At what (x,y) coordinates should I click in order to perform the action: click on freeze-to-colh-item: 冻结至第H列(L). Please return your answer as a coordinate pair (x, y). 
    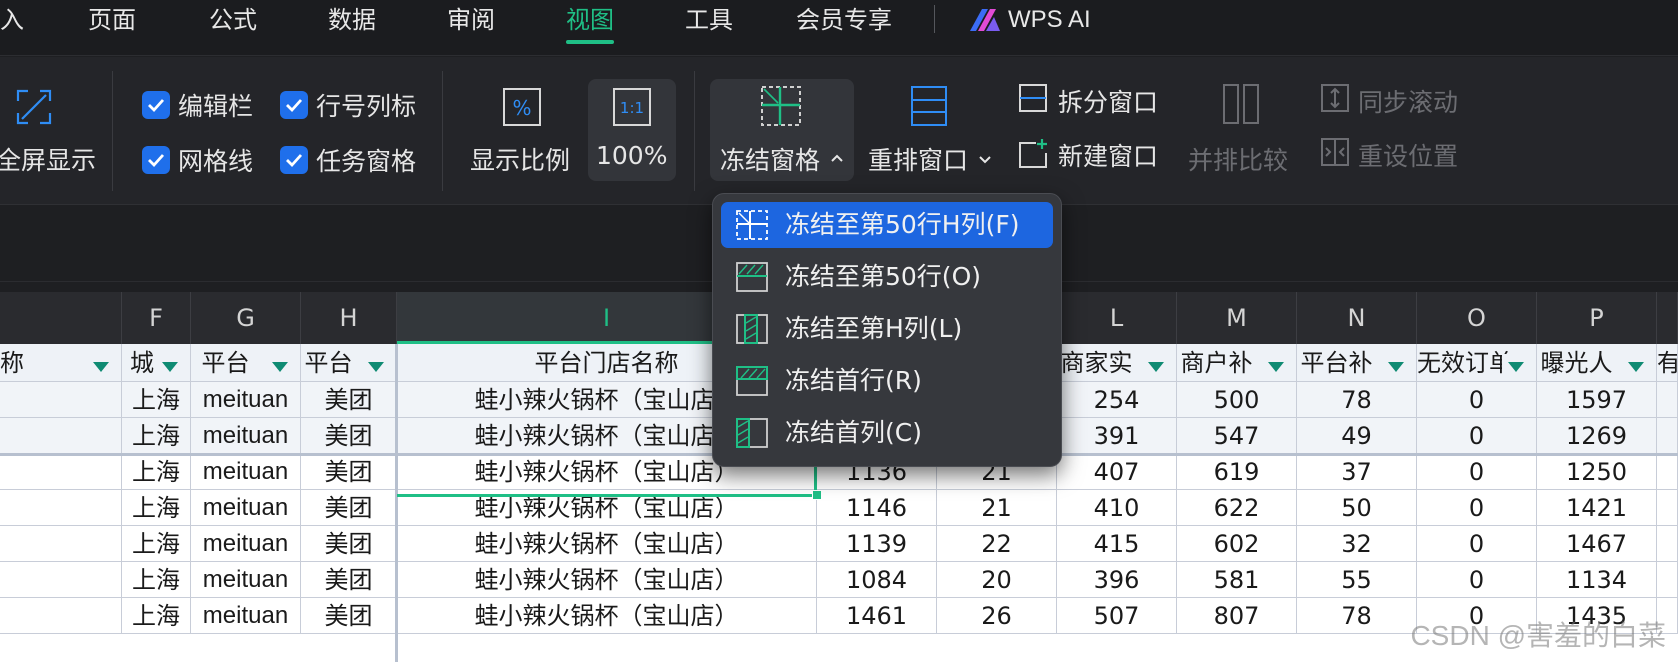
    Looking at the image, I should click on (887, 329).